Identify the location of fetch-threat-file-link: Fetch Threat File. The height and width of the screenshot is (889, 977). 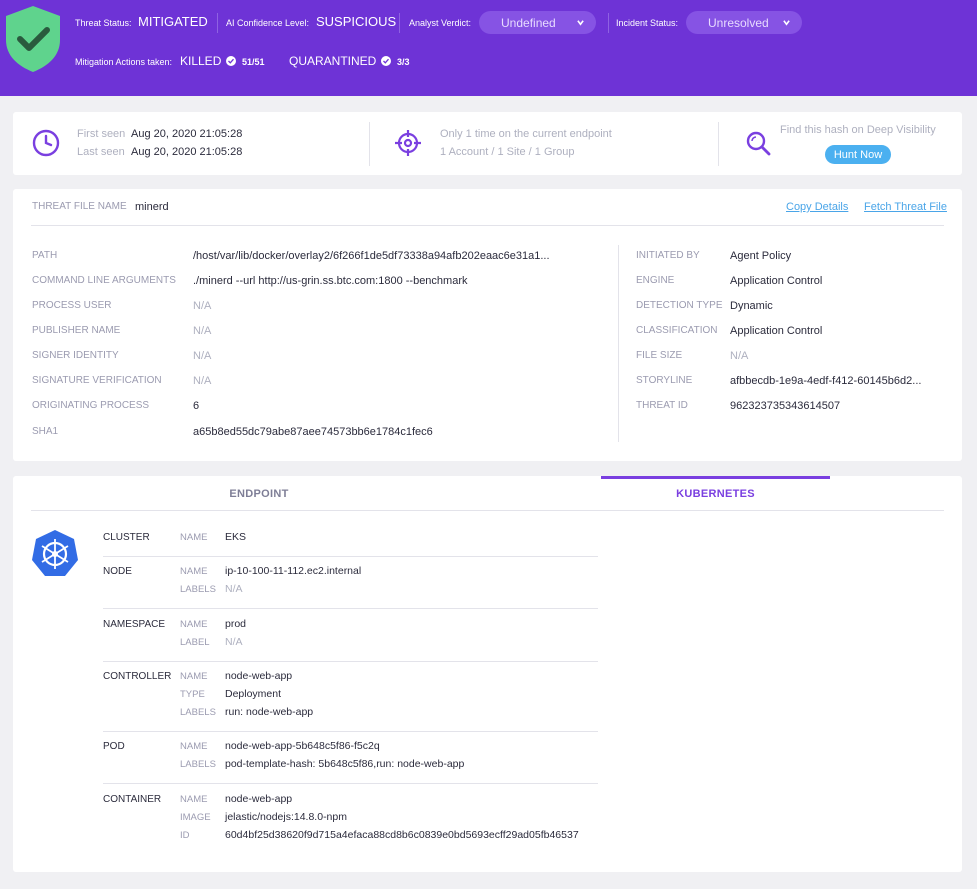
(905, 207).